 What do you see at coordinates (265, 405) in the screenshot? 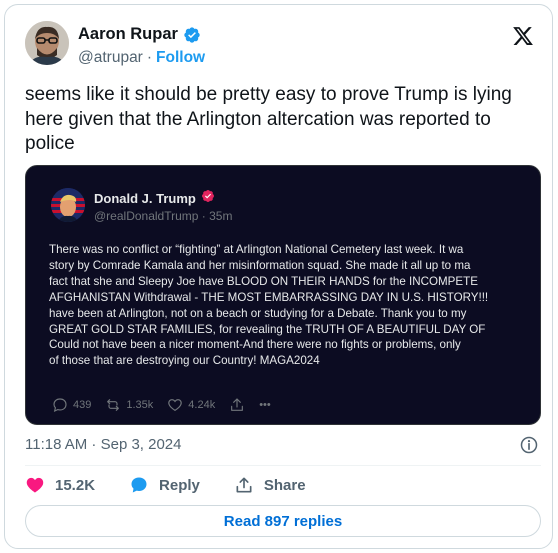
I see `embedded-more: •••` at bounding box center [265, 405].